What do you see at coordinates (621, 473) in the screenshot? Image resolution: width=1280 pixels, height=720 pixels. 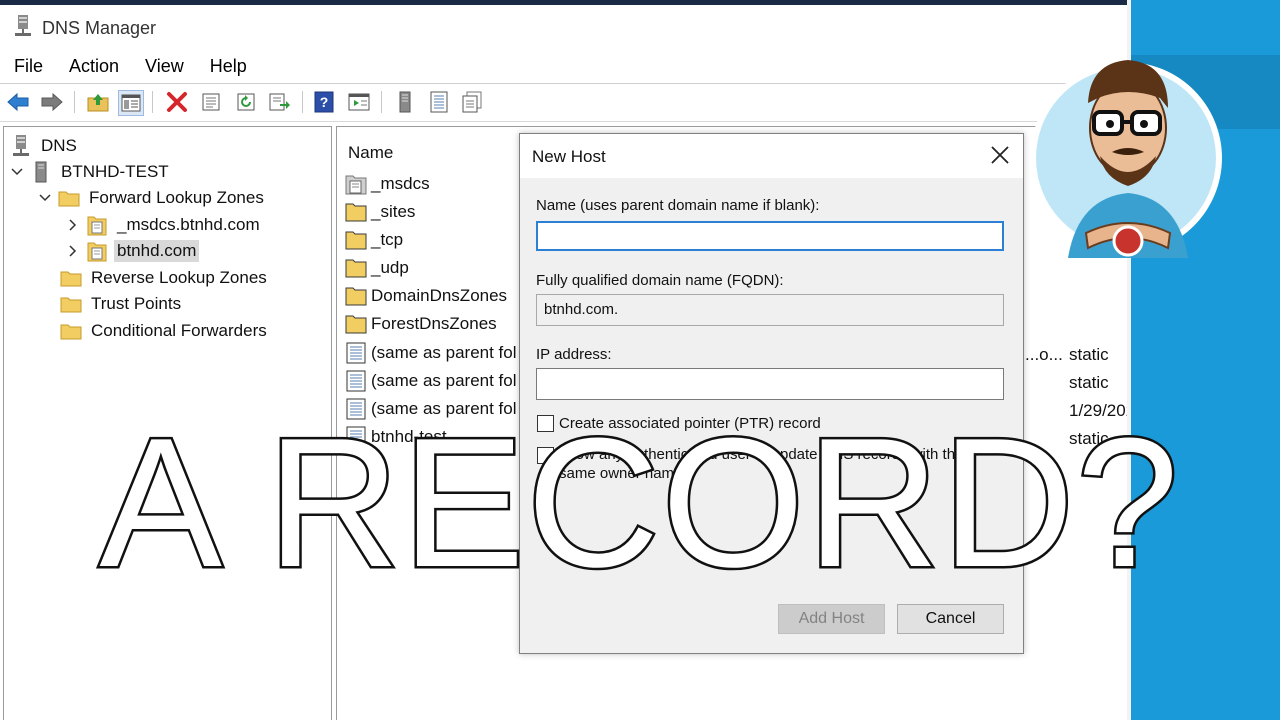 I see `allow-update-label-line2: same owner name` at bounding box center [621, 473].